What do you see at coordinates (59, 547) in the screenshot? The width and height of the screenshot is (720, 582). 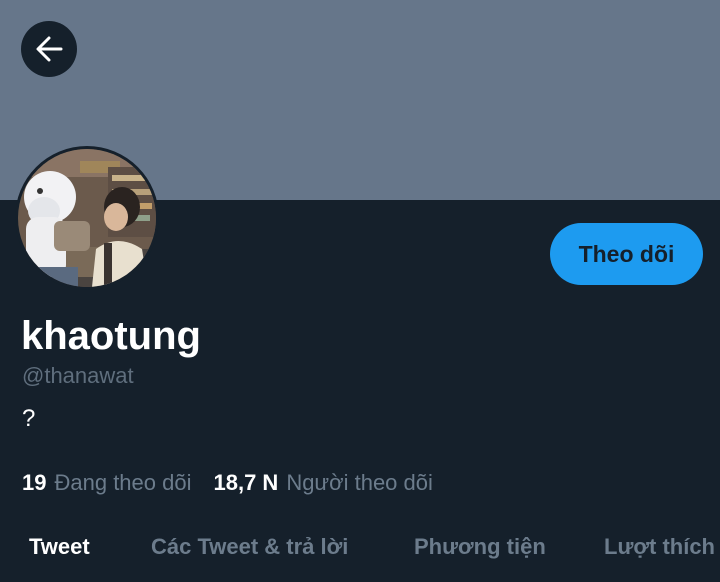 I see `tab-tweets: Tweet` at bounding box center [59, 547].